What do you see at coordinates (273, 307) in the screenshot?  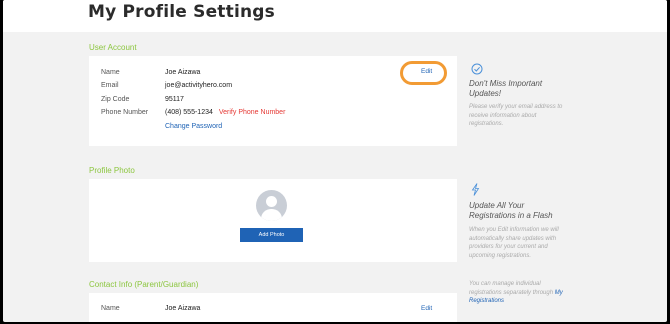 I see `contact-info-card: Name Joe Aizawa Edit` at bounding box center [273, 307].